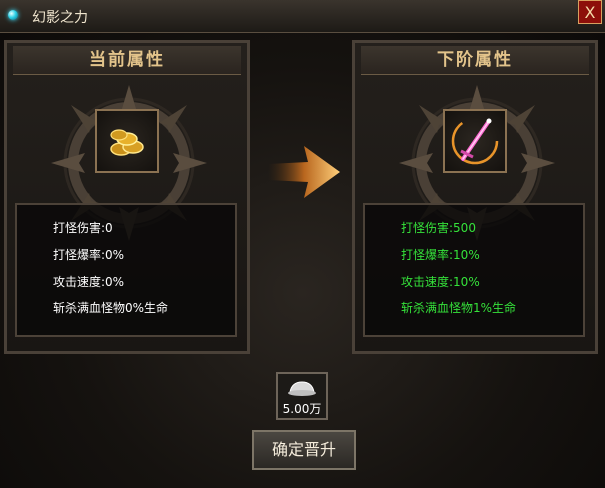 Image resolution: width=605 pixels, height=488 pixels. What do you see at coordinates (438, 228) in the screenshot?
I see `next-stat-damage: 打怪伤害:500` at bounding box center [438, 228].